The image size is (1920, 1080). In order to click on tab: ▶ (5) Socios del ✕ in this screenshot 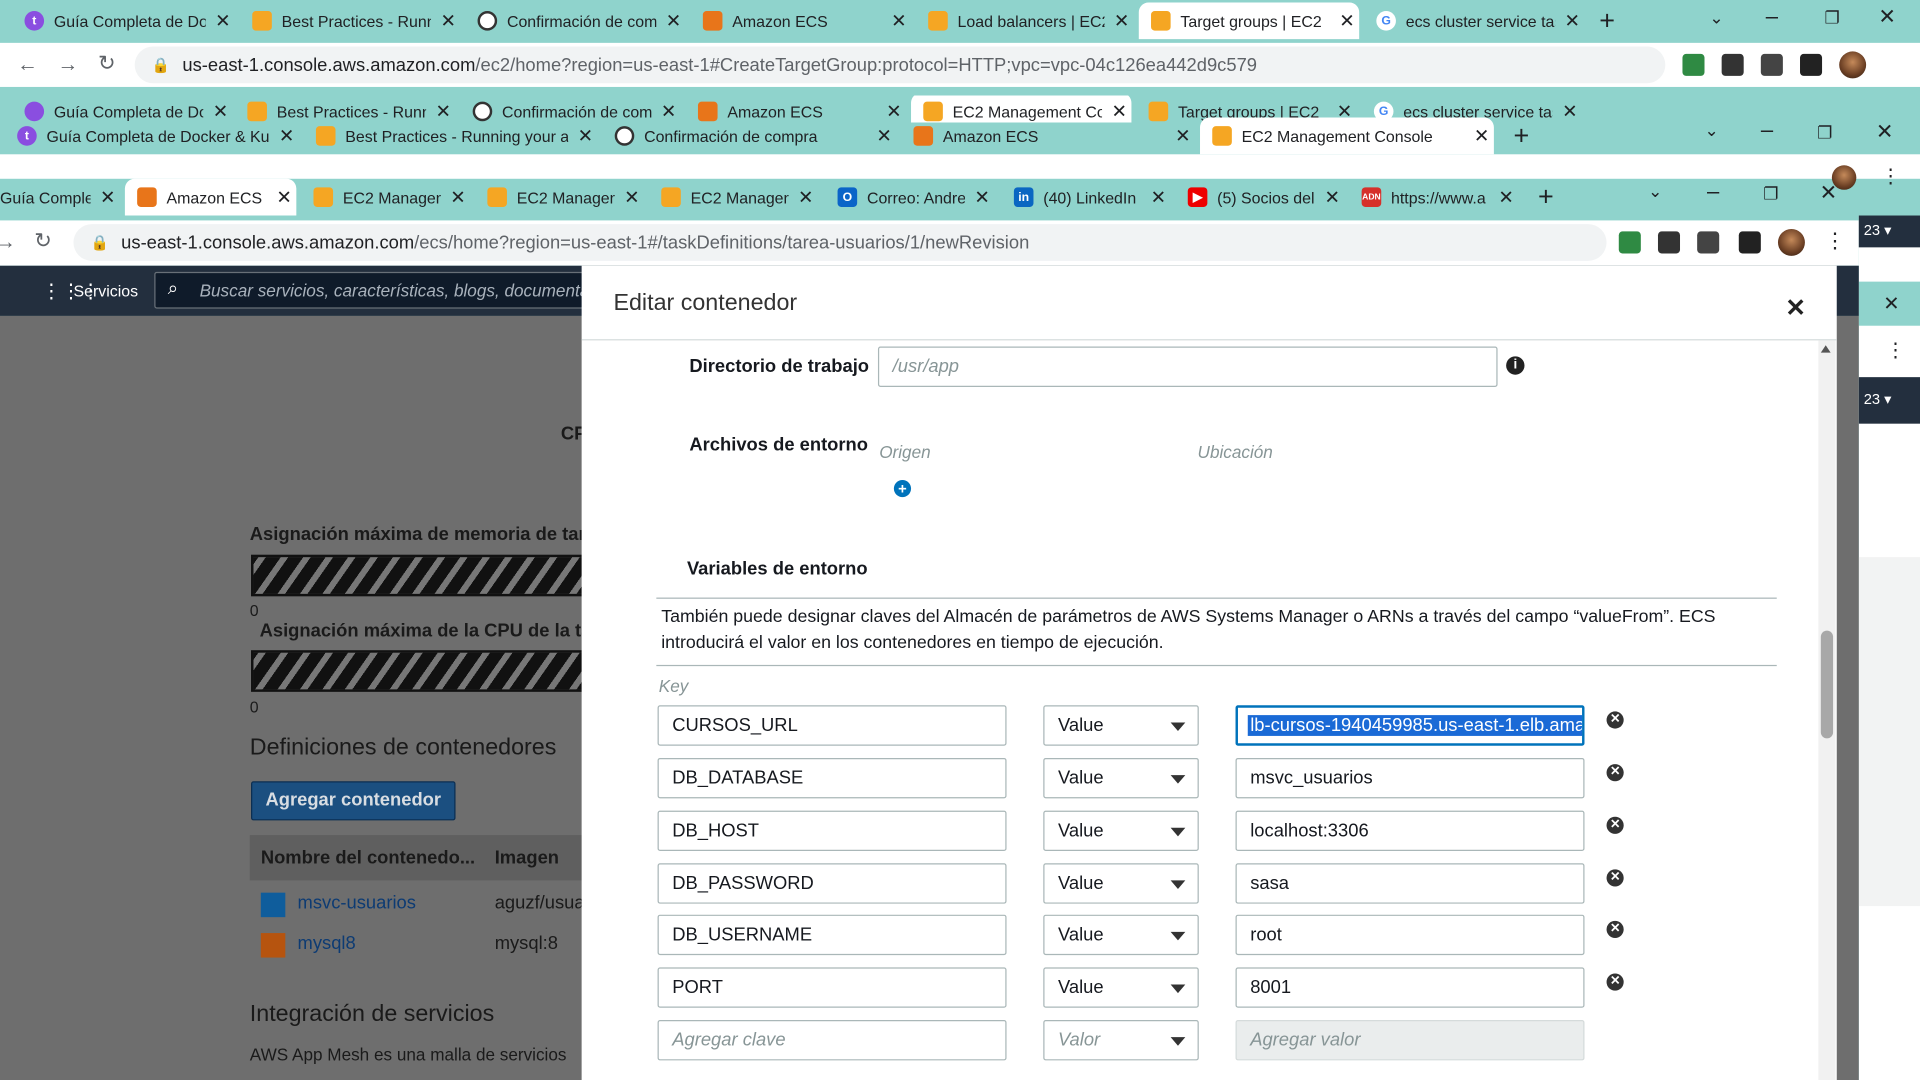, I will do `click(1260, 197)`.